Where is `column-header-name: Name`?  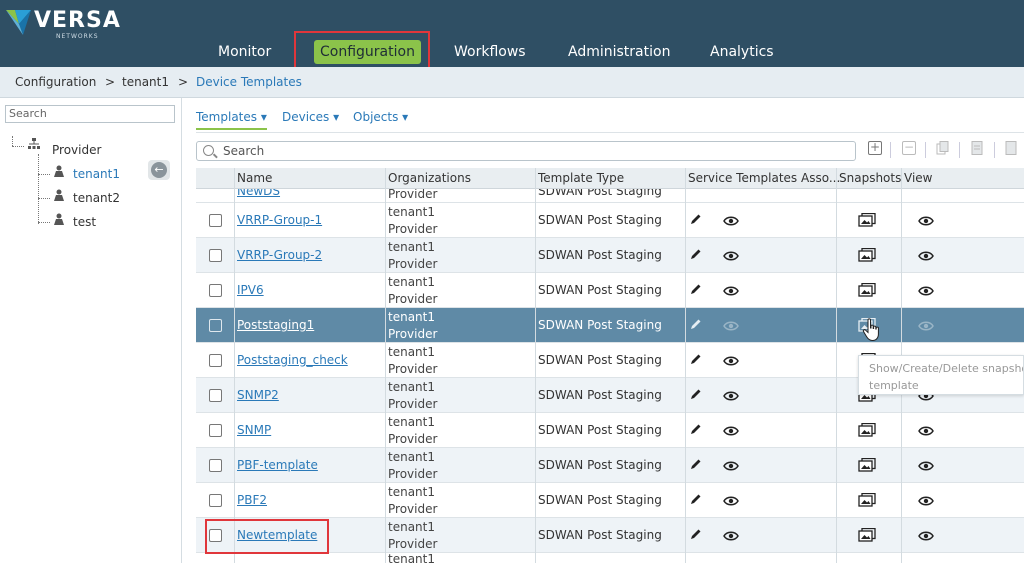 column-header-name: Name is located at coordinates (254, 178).